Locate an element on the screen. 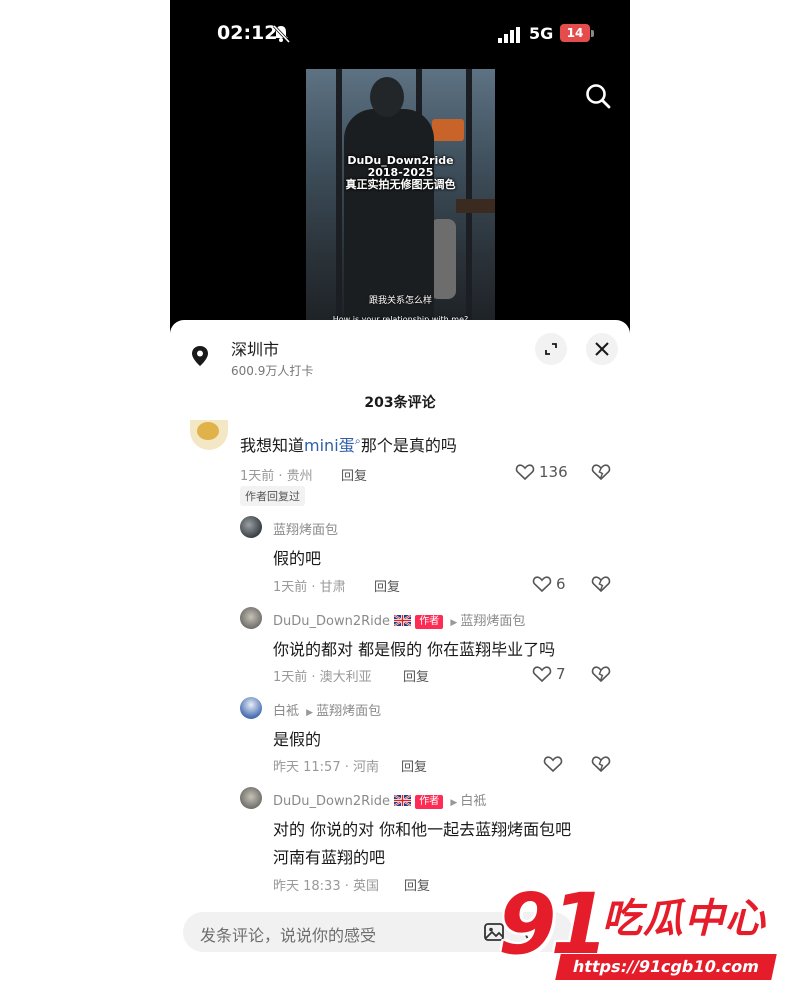 The image size is (800, 1000). status-bar: 02:12 5G 14 is located at coordinates (400, 34).